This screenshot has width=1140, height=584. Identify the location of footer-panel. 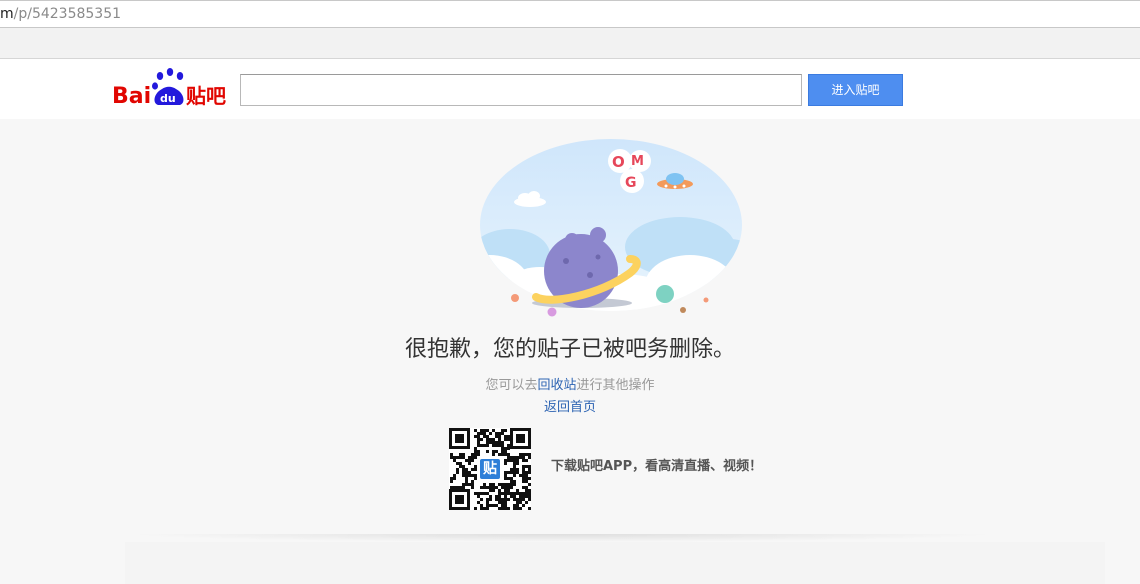
(615, 563).